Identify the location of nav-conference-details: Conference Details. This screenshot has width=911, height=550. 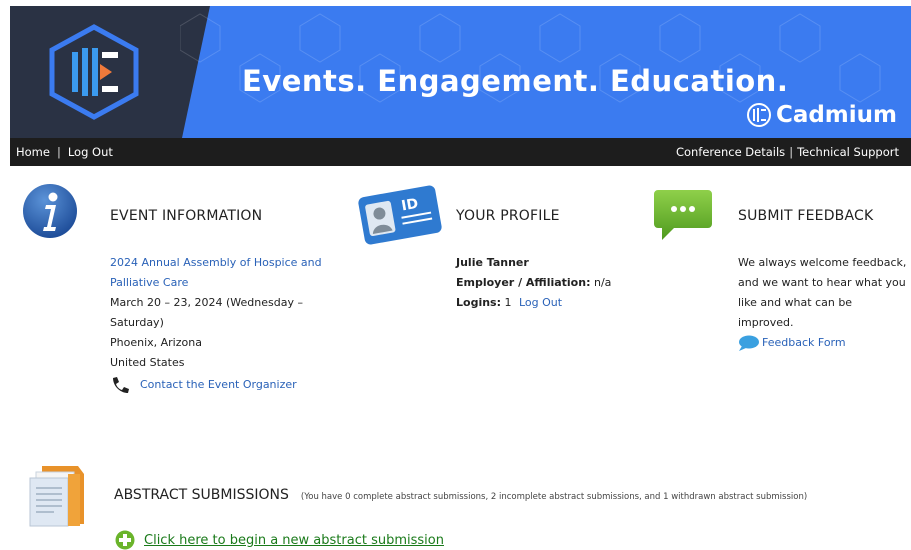
(730, 152).